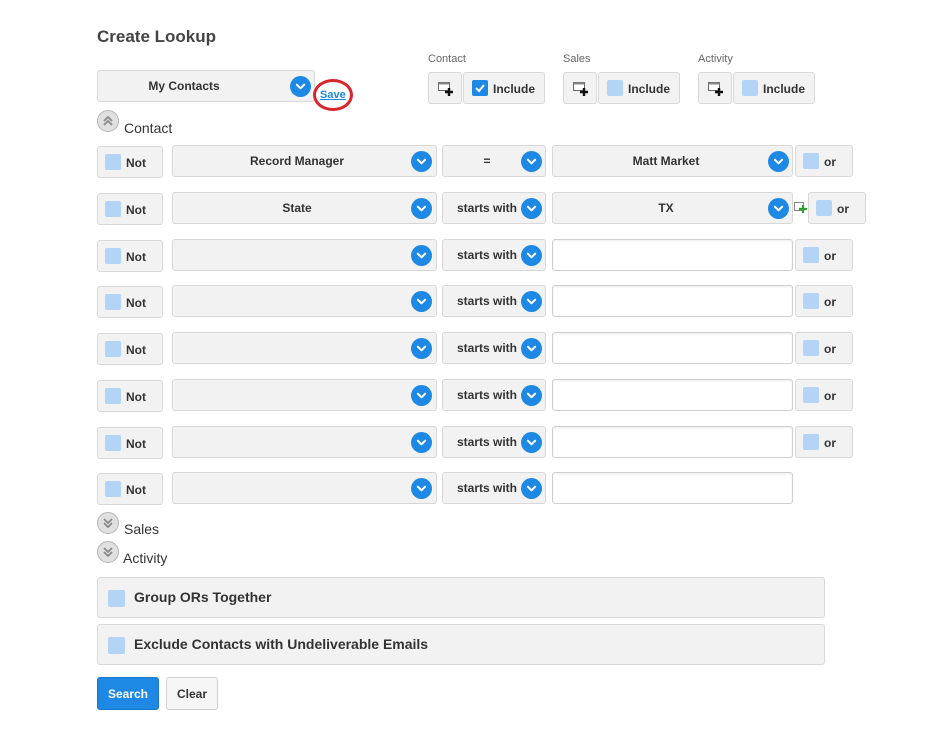 This screenshot has width=927, height=735. I want to click on search-button: Search, so click(128, 693).